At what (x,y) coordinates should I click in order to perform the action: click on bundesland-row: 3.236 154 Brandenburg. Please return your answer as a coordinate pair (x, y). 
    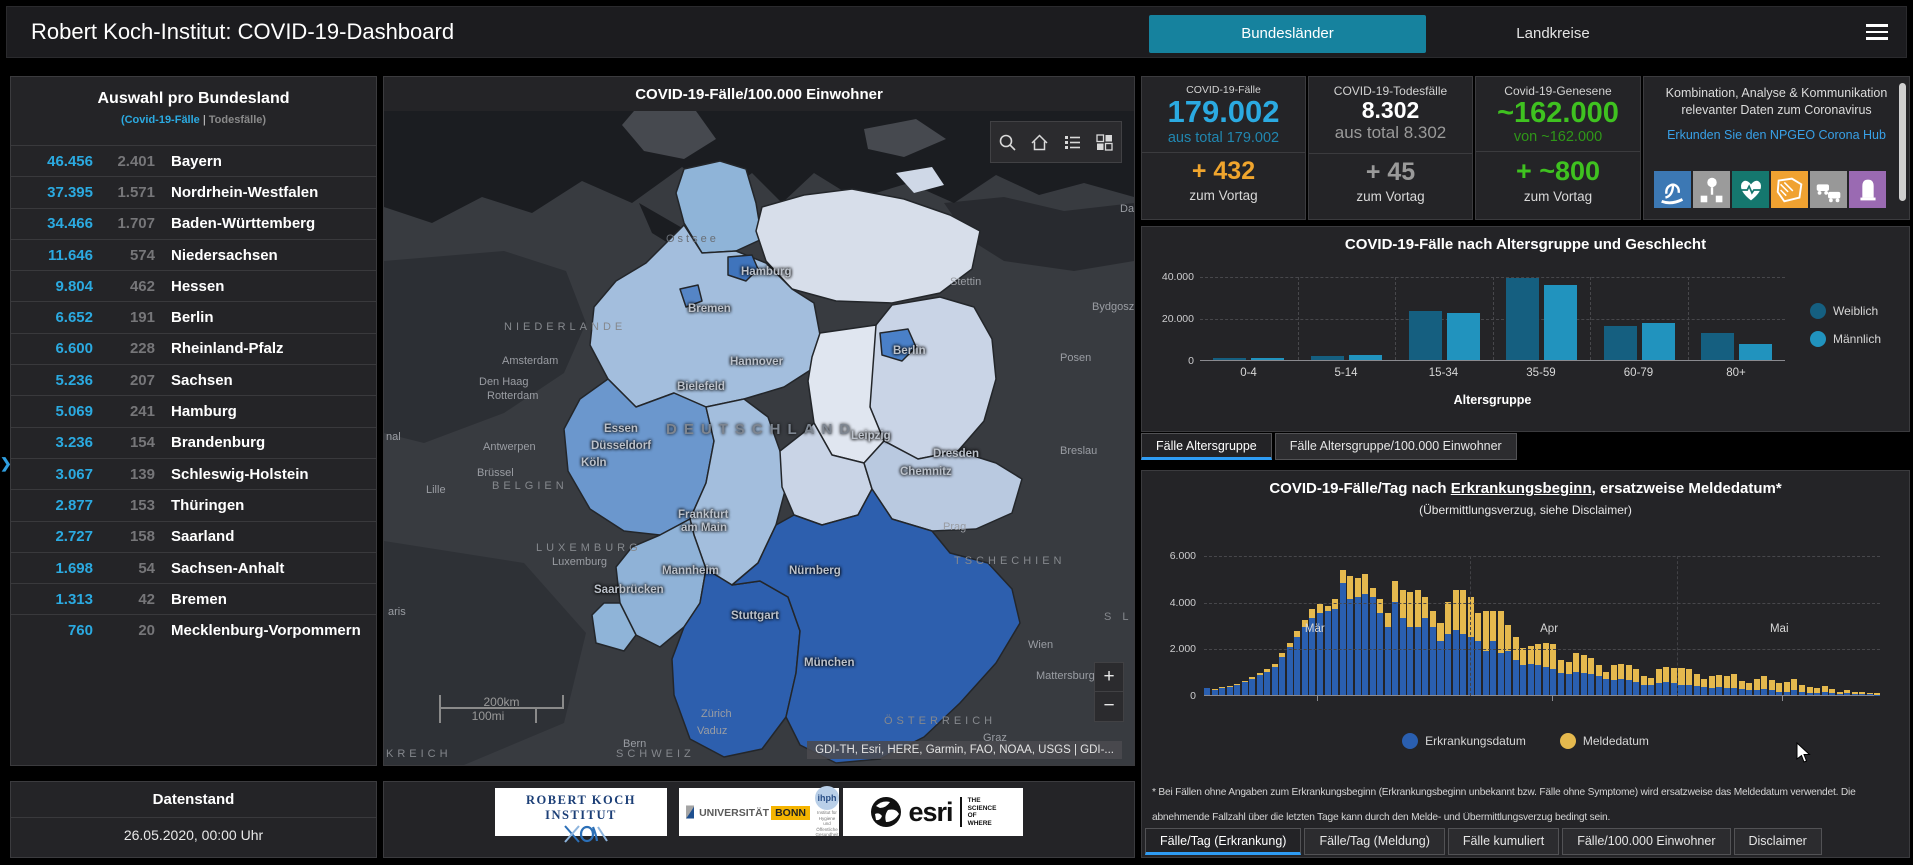
    Looking at the image, I should click on (193, 442).